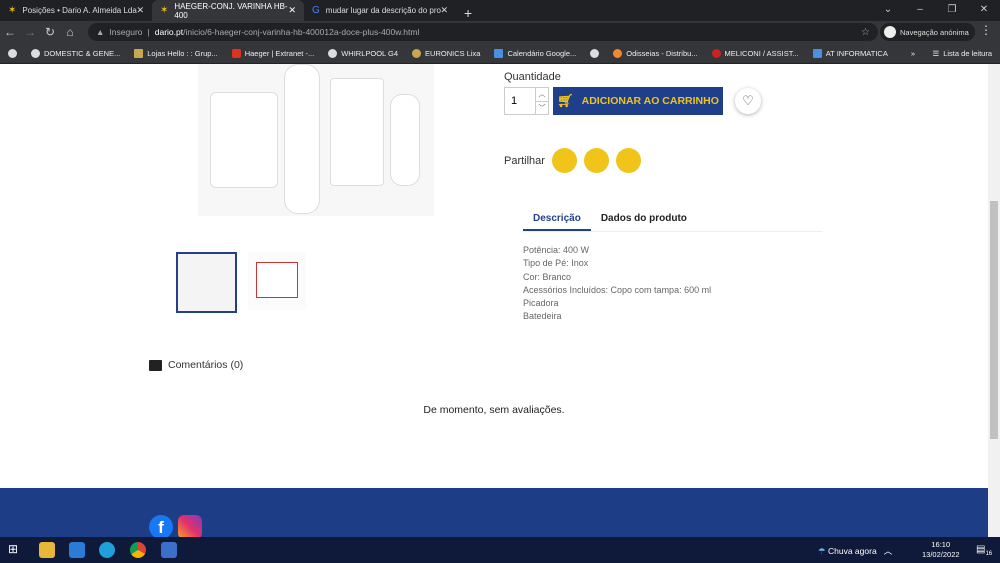 The height and width of the screenshot is (563, 1000). Describe the element at coordinates (206, 282) in the screenshot. I see `product-thumbnail-active` at that location.